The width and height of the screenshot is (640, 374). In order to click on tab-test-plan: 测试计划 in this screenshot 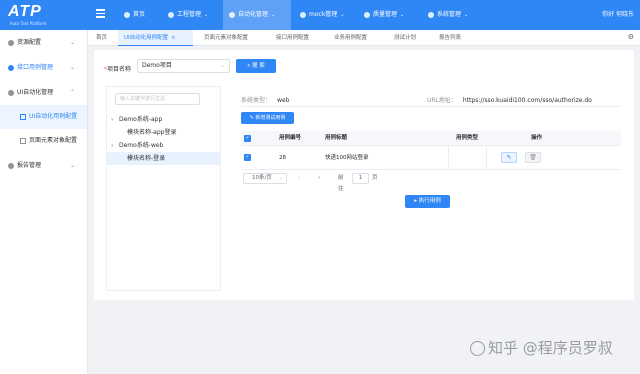, I will do `click(405, 38)`.